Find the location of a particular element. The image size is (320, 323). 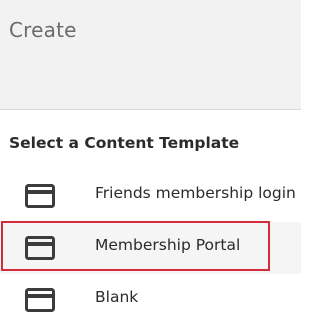

template-item-blank: Blank is located at coordinates (150, 298).